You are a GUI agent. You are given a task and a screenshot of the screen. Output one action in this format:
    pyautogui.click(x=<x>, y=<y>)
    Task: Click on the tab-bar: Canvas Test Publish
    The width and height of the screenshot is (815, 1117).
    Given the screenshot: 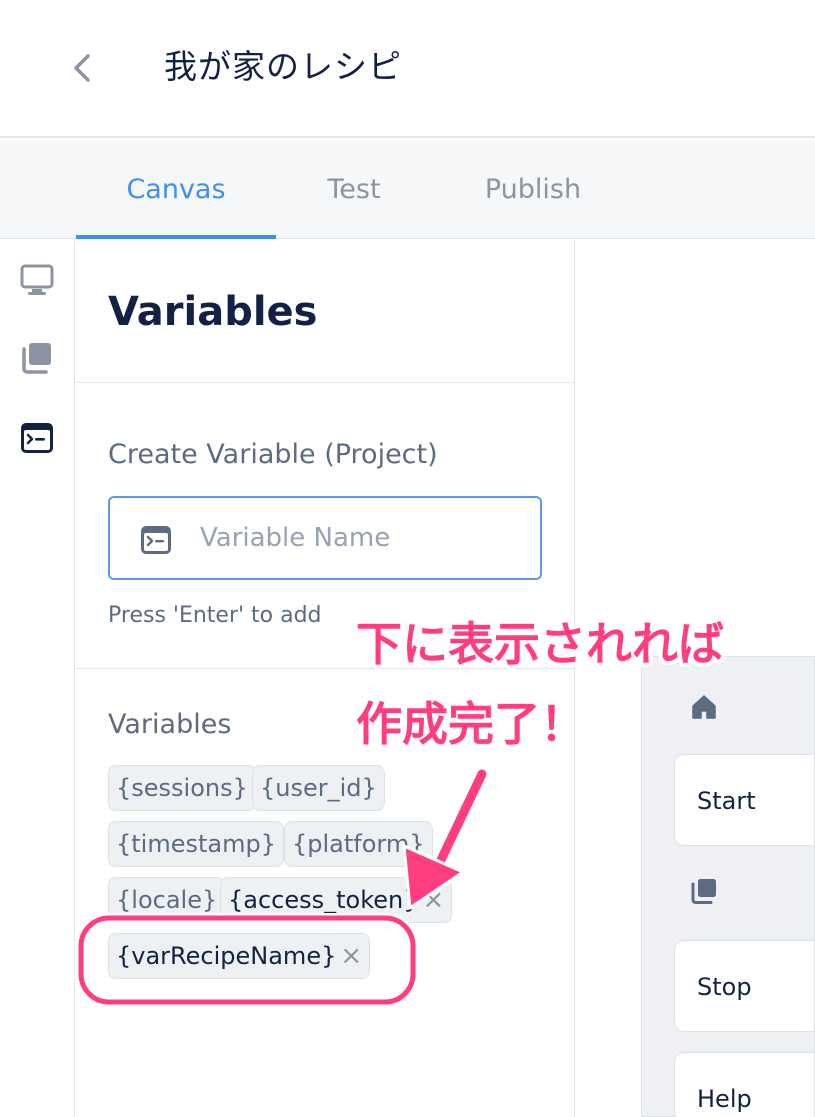 What is the action you would take?
    pyautogui.click(x=407, y=189)
    